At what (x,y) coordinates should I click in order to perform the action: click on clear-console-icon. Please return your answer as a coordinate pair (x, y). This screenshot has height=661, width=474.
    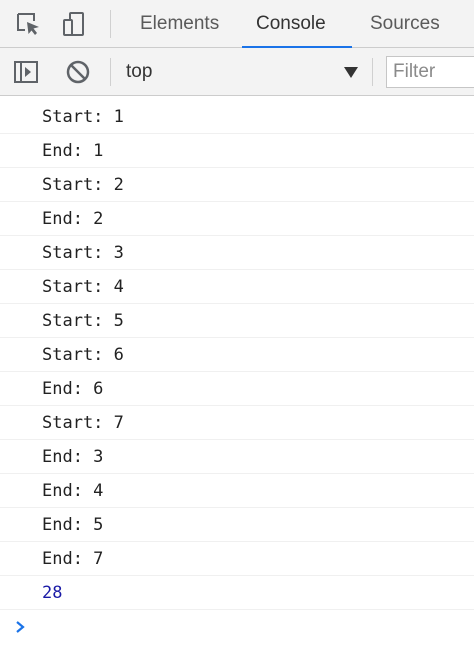
    Looking at the image, I should click on (78, 72).